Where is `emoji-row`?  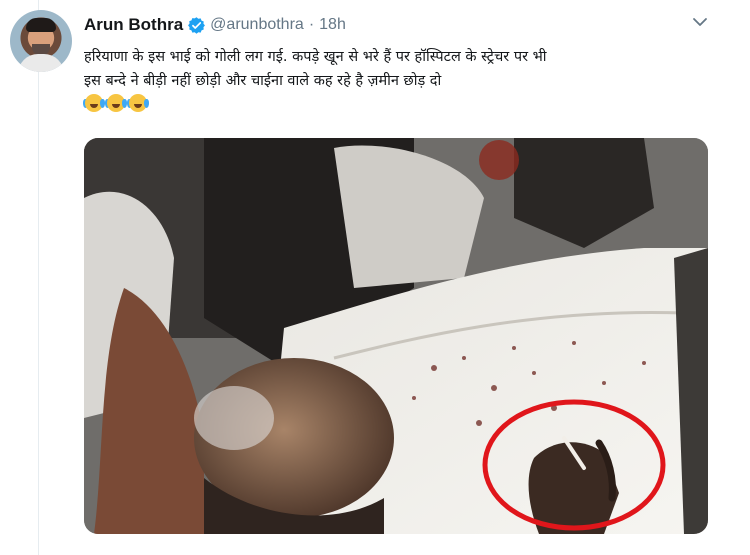 emoji-row is located at coordinates (403, 103).